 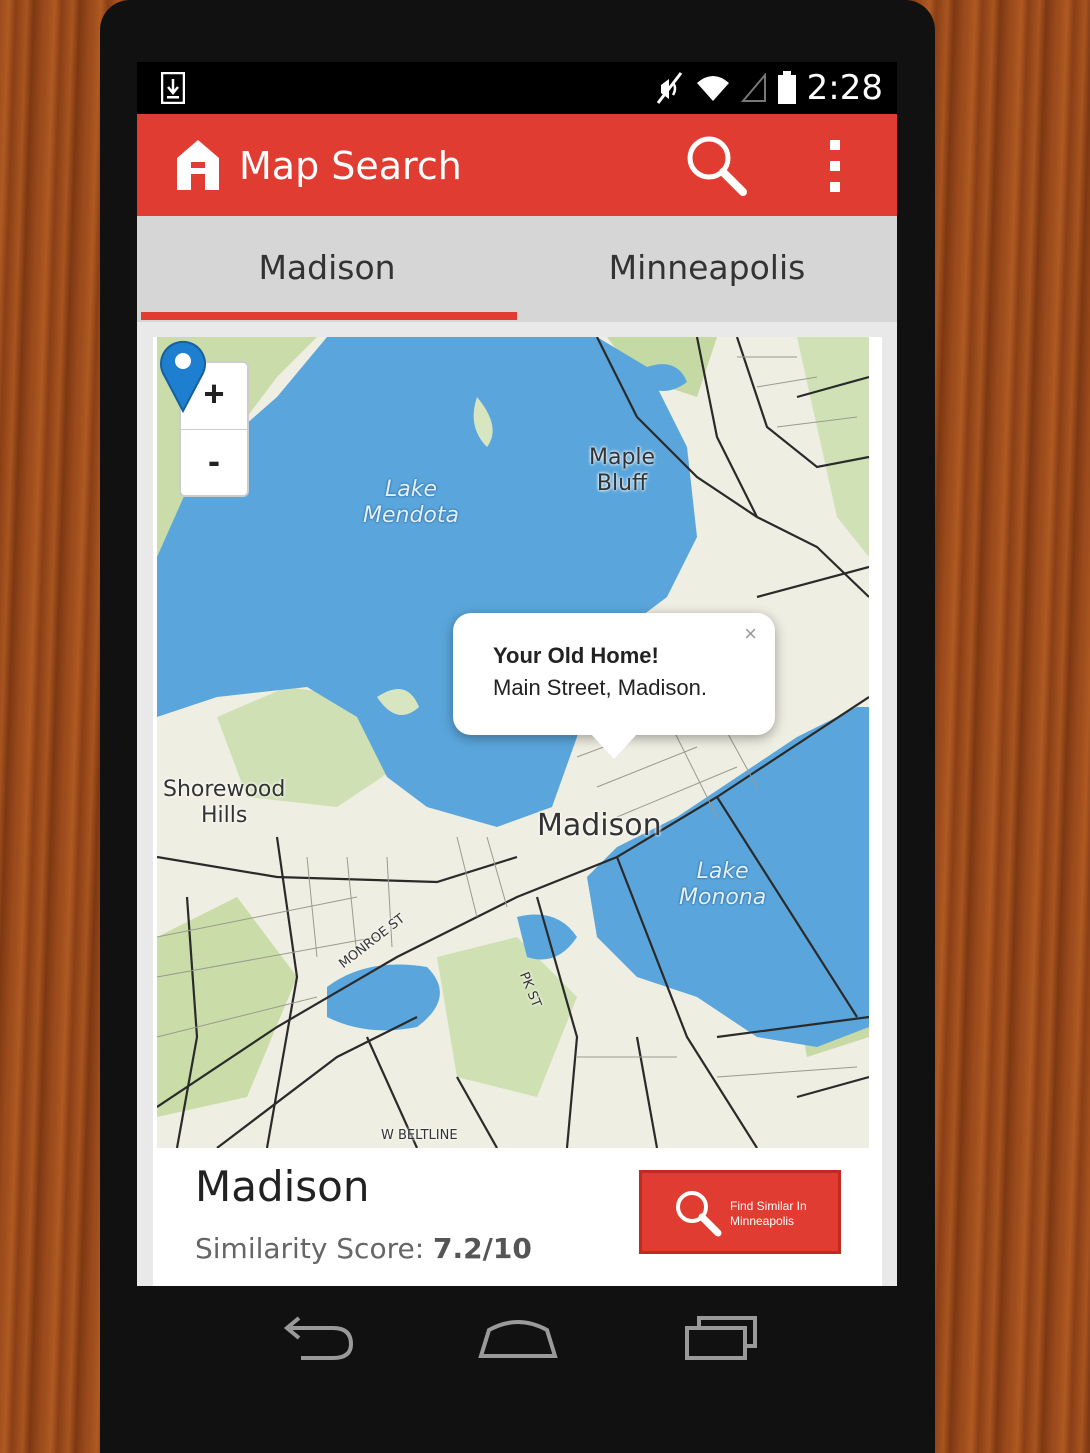 What do you see at coordinates (310, 1248) in the screenshot?
I see `similarity-score-label: Similarity Score:` at bounding box center [310, 1248].